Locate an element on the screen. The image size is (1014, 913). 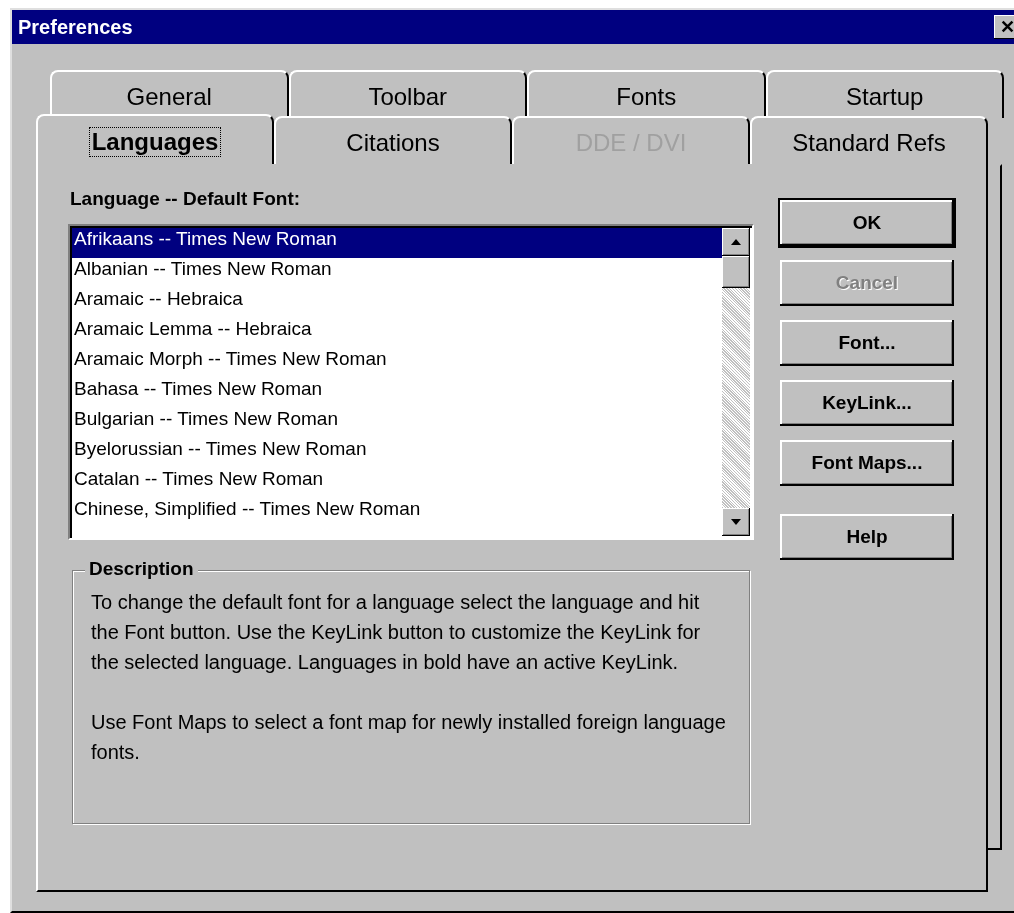
scroll-down-button is located at coordinates (736, 522).